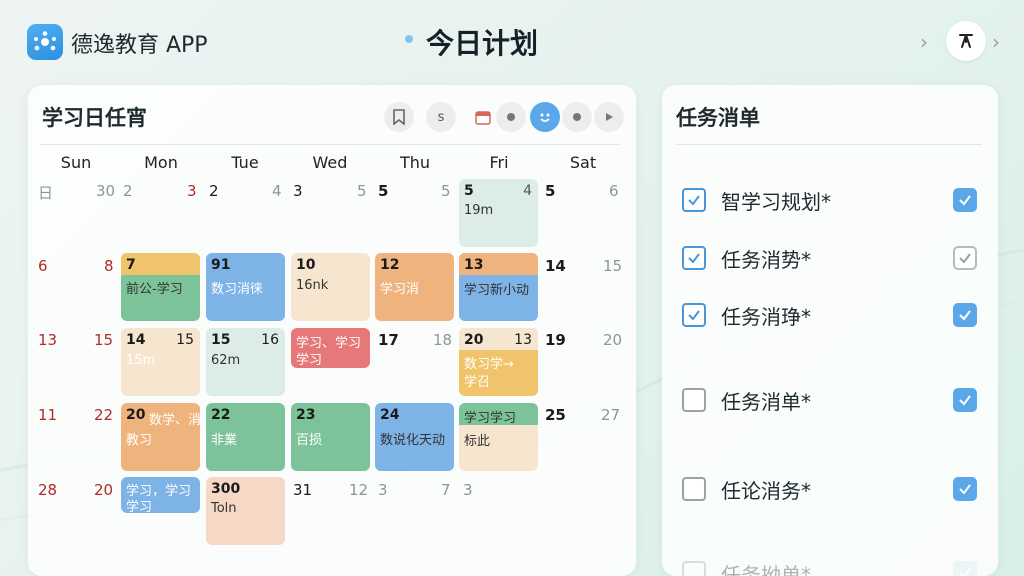 The height and width of the screenshot is (576, 1024). I want to click on task-item: 任论消务*, so click(830, 491).